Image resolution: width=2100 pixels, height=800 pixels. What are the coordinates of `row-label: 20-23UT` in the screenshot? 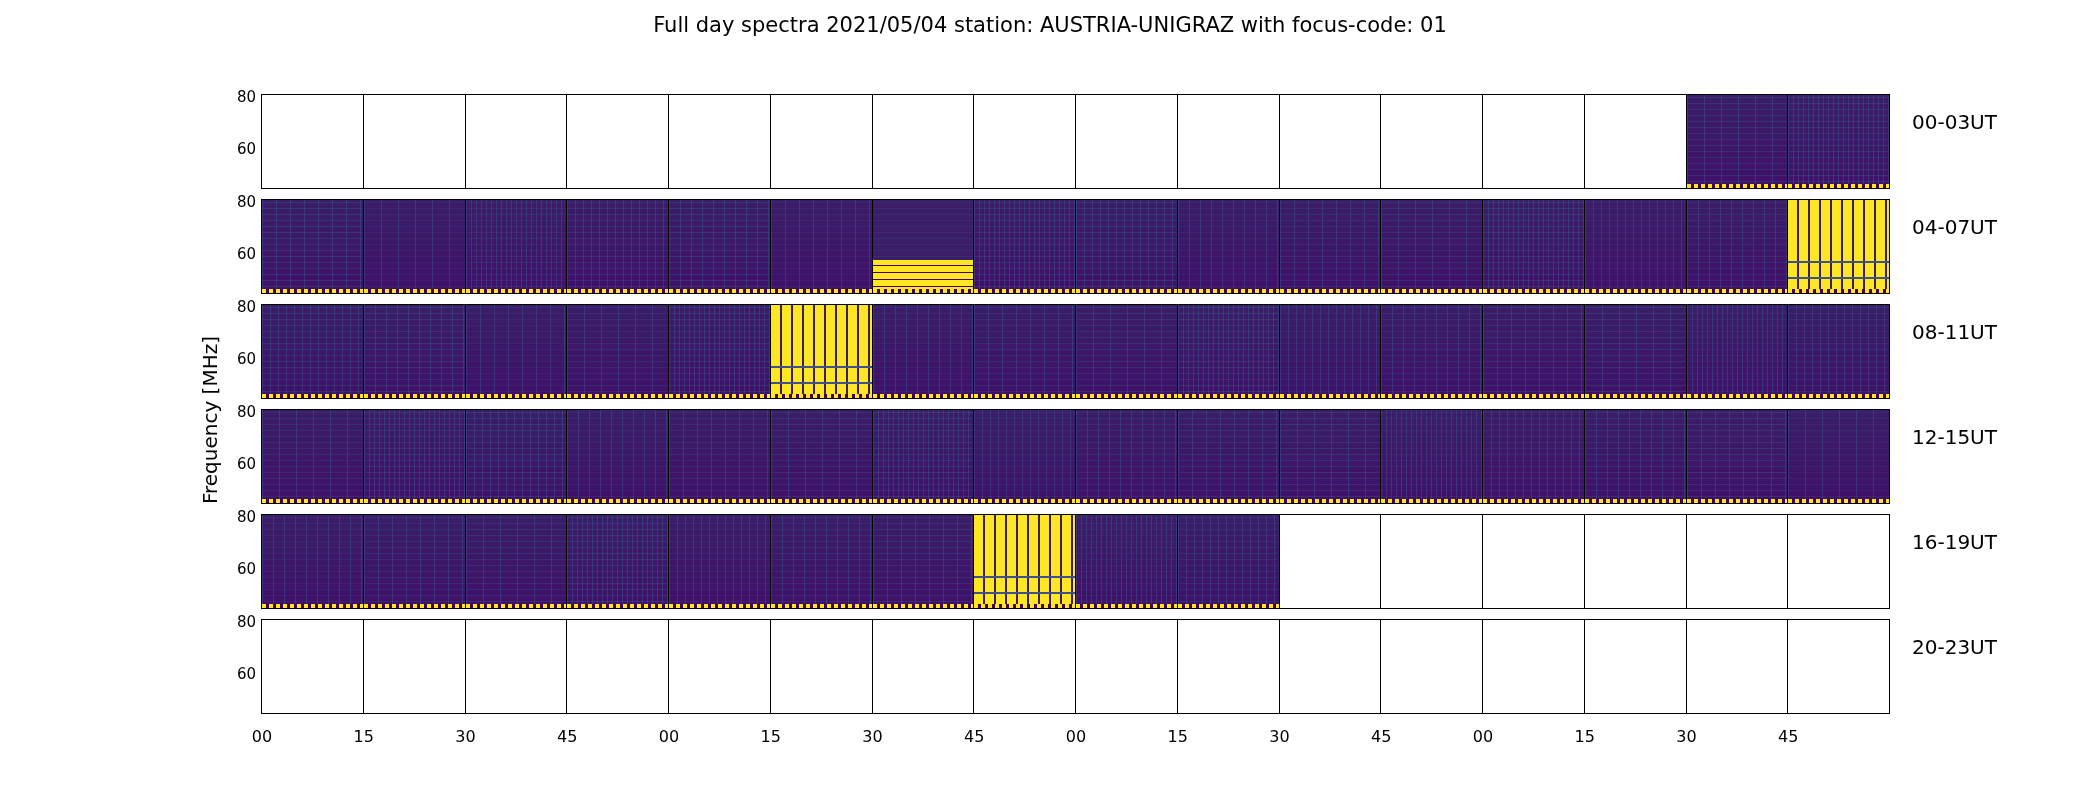 It's located at (1954, 648).